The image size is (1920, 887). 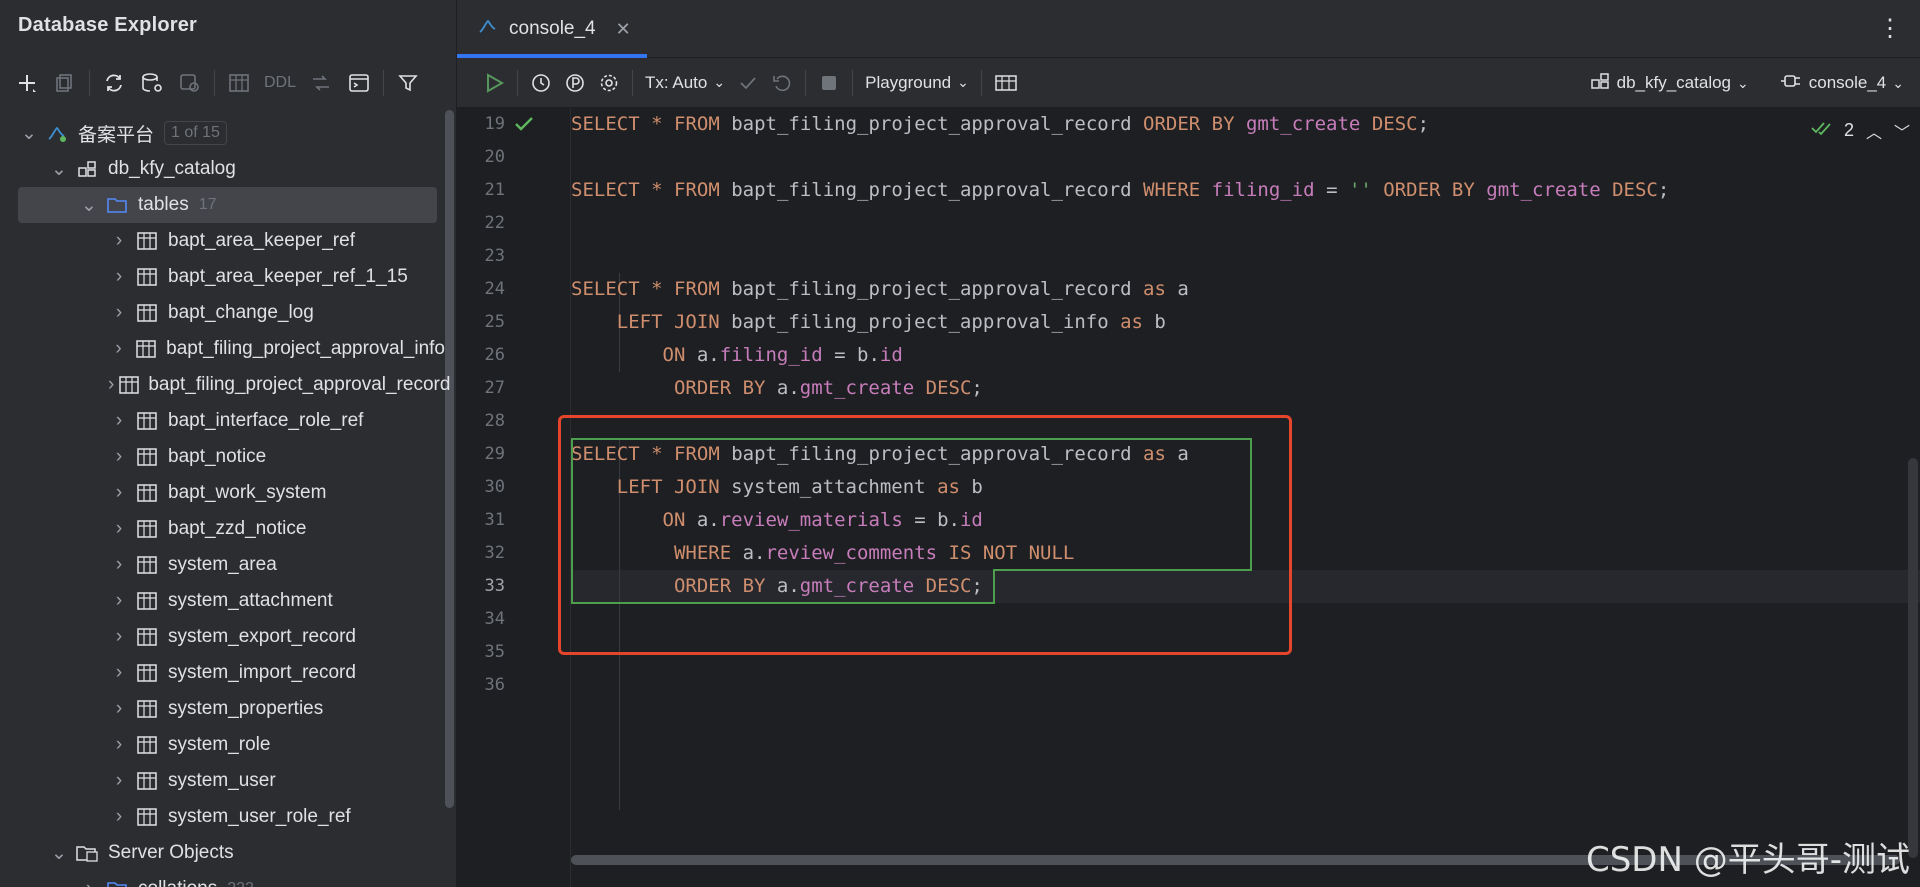 I want to click on line-number: 26, so click(x=494, y=355).